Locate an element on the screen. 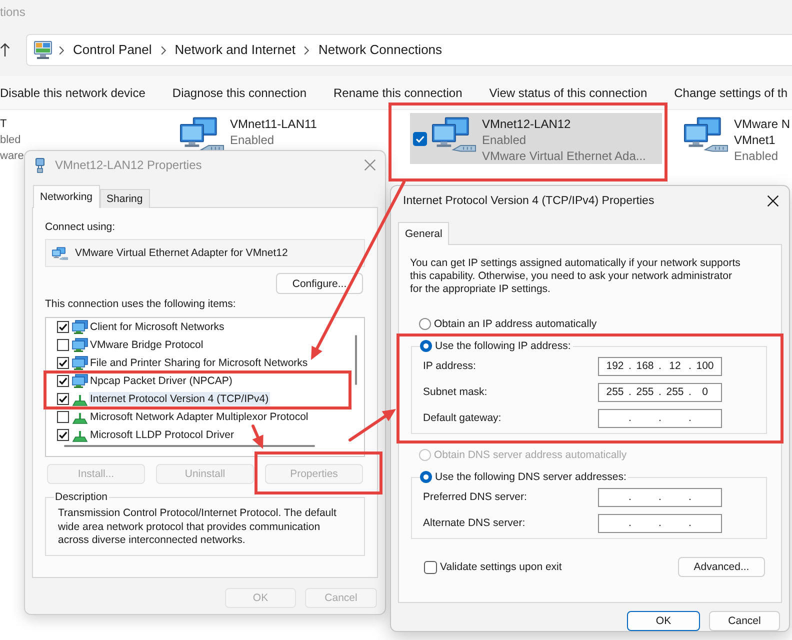 The image size is (792, 640). list-item: Internet Protocol Version 4 (TCP/IPv4) is located at coordinates (179, 399).